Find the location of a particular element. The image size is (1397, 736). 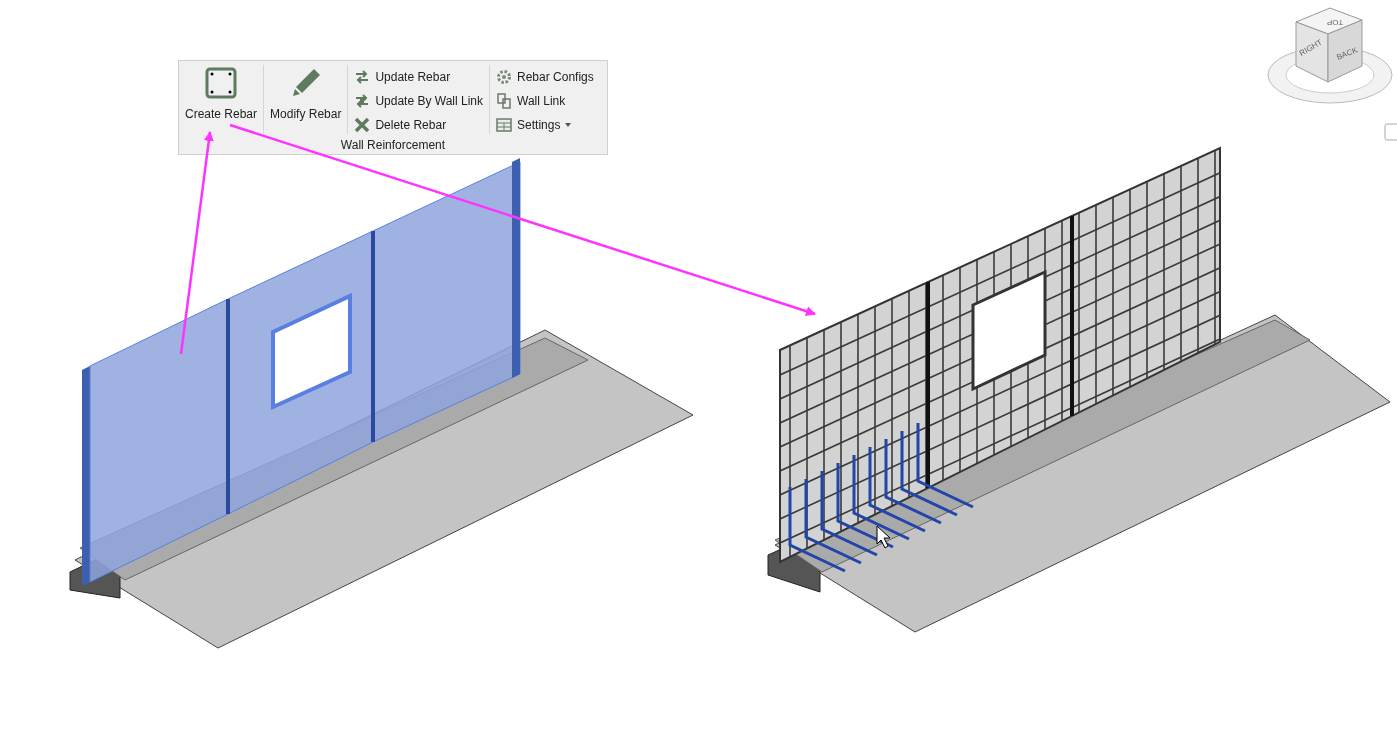

ribbon-button: Update By Wall Link is located at coordinates (419, 101).